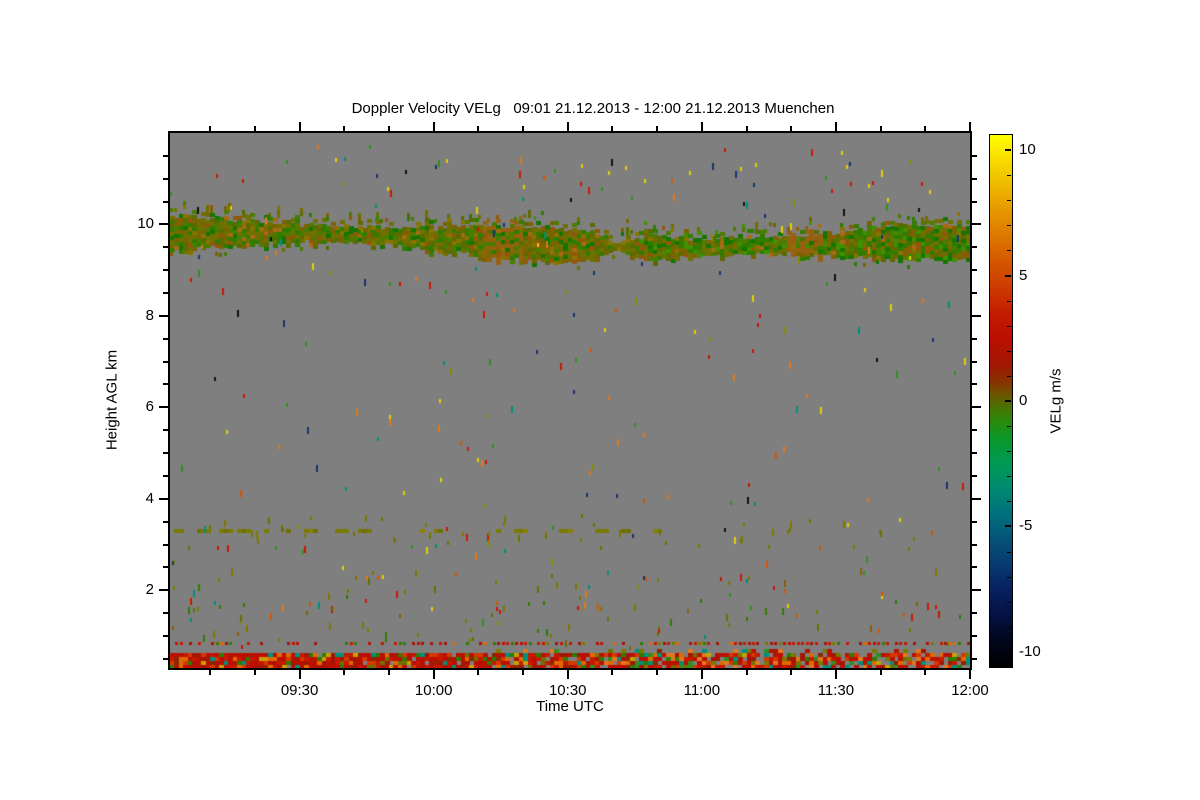 The height and width of the screenshot is (800, 1200). I want to click on y-tick-label: 2, so click(149, 590).